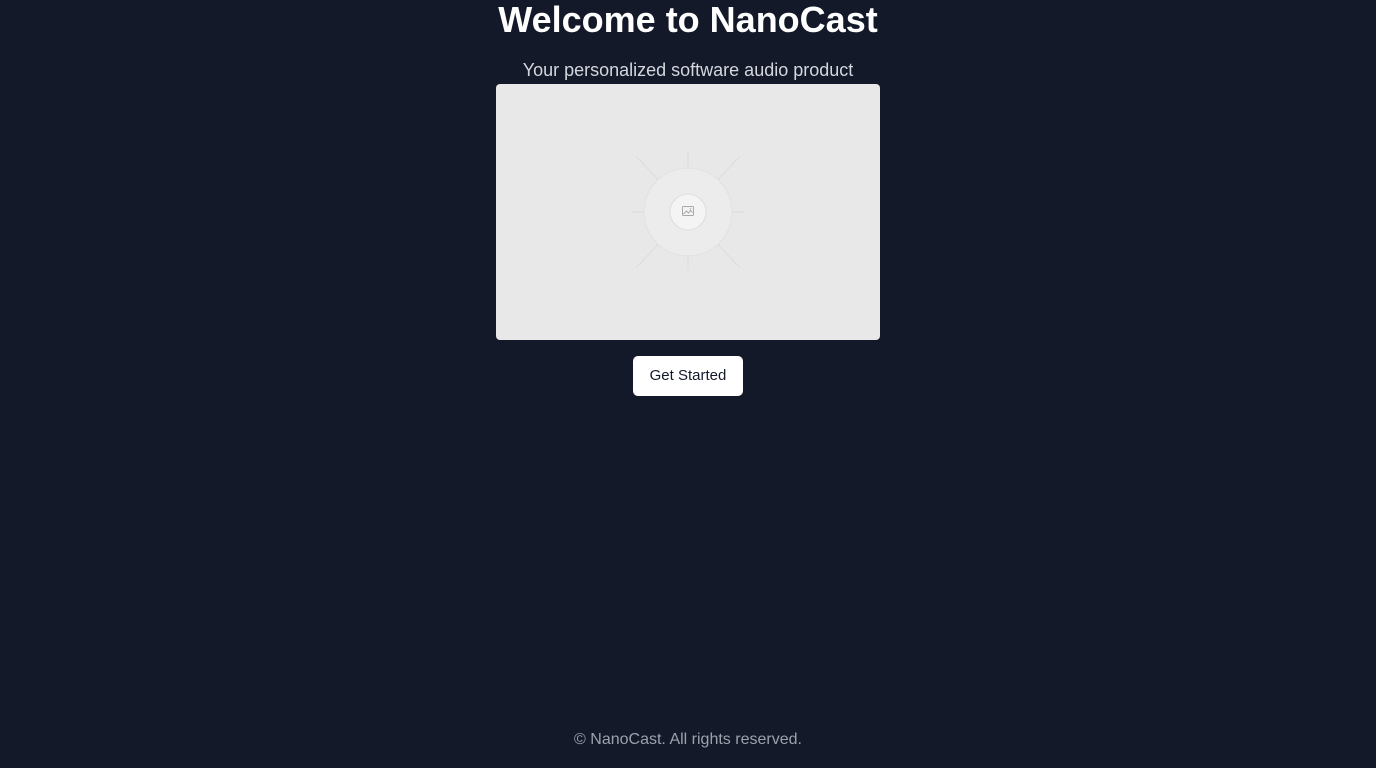  I want to click on page-subtitle: Your personalized software audio product, so click(688, 70).